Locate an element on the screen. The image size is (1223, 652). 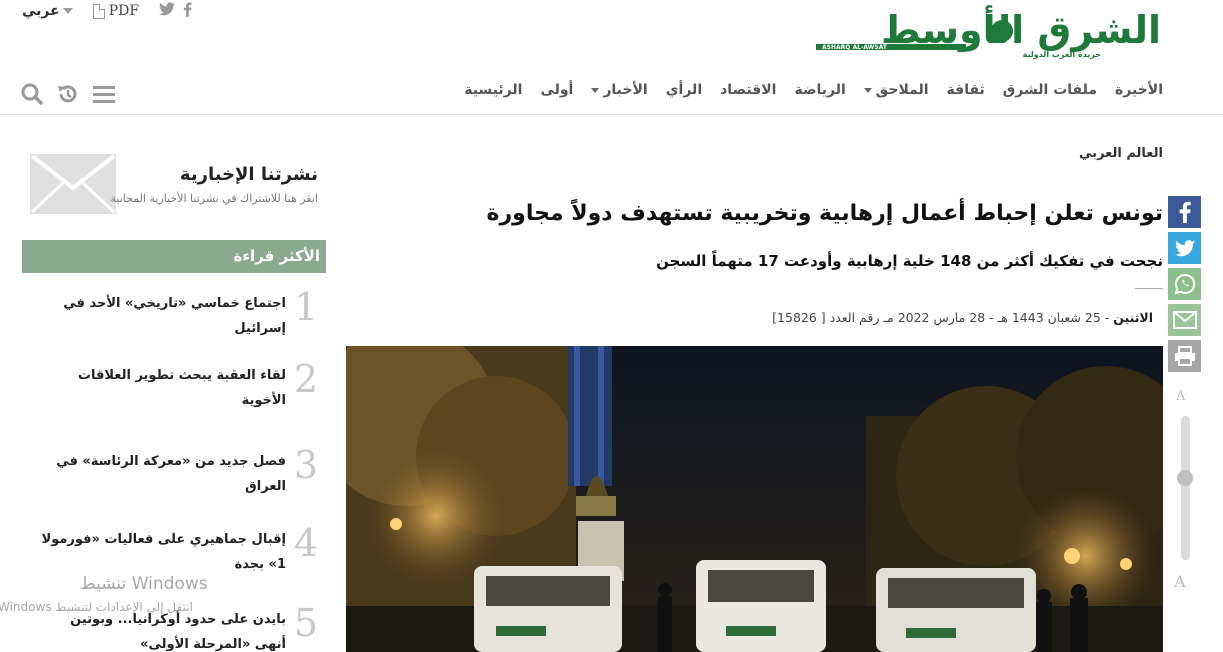
dateline-day: الاثنين is located at coordinates (1133, 317).